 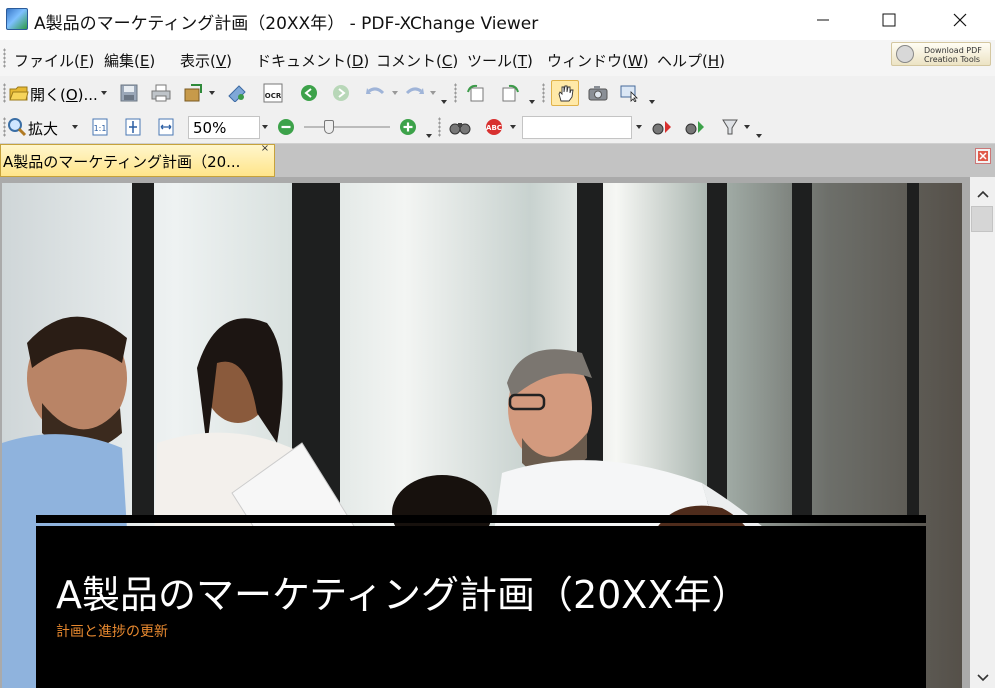 I want to click on menu-help: ヘルプ(H), so click(x=691, y=60).